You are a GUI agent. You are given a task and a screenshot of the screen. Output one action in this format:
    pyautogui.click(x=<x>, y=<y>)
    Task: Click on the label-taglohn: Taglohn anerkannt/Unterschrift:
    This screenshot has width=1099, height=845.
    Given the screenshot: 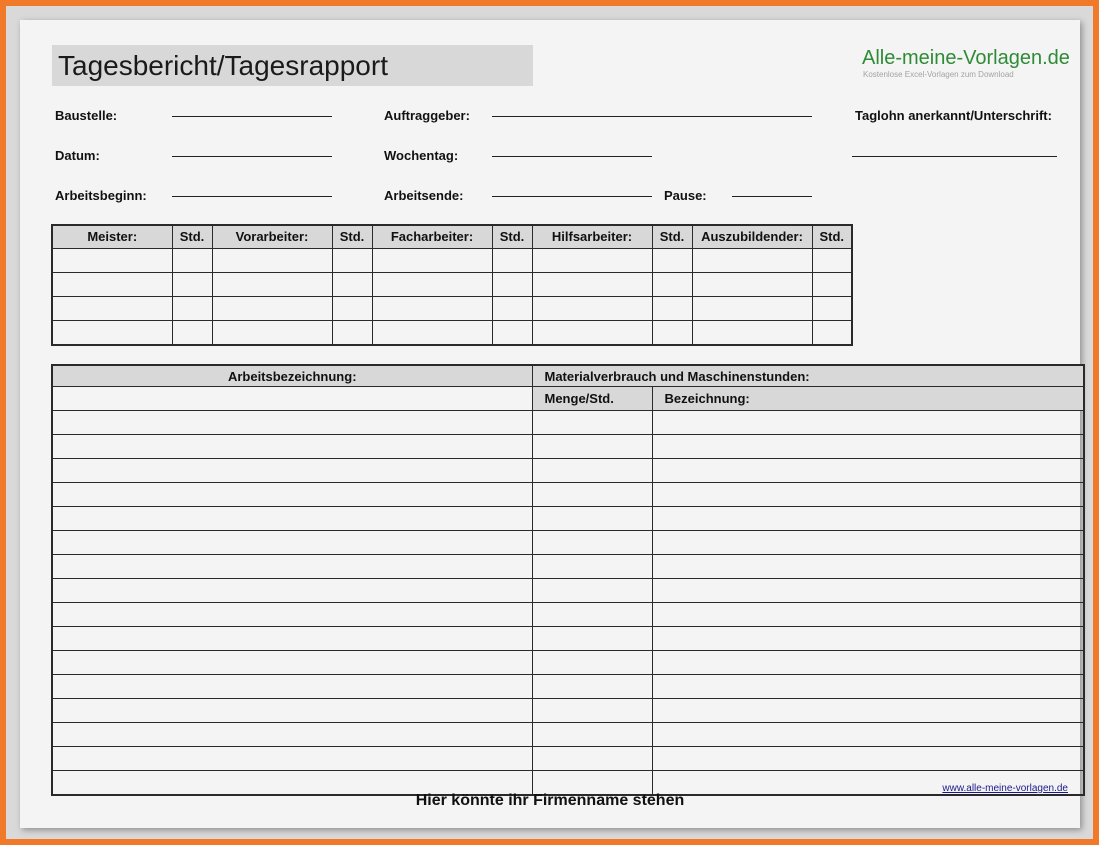 What is the action you would take?
    pyautogui.click(x=953, y=115)
    